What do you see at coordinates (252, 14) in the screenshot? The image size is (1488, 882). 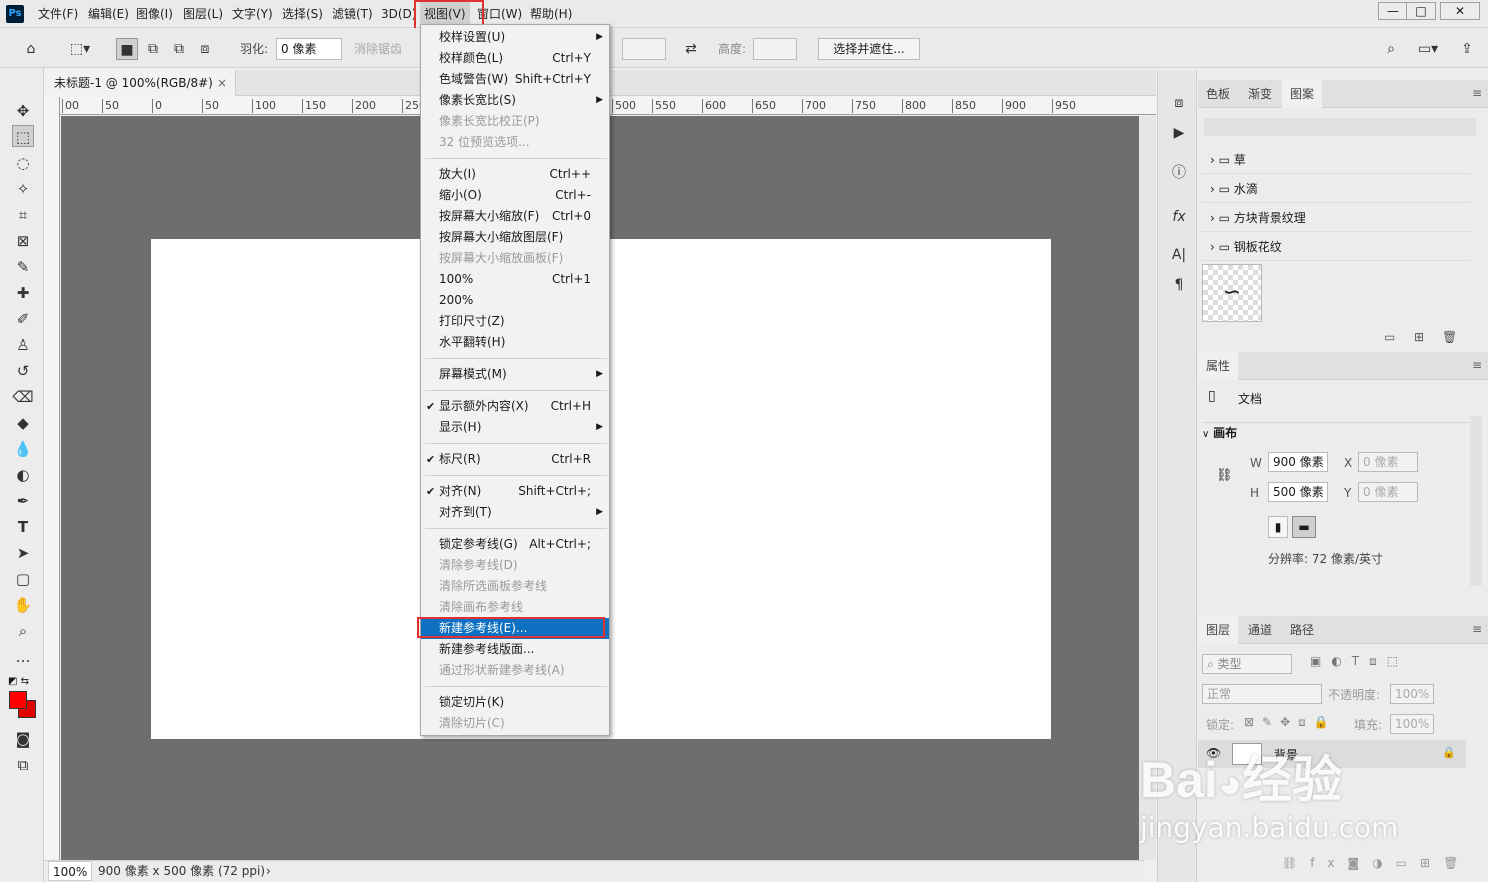 I see `menu-type: 文字(Y)` at bounding box center [252, 14].